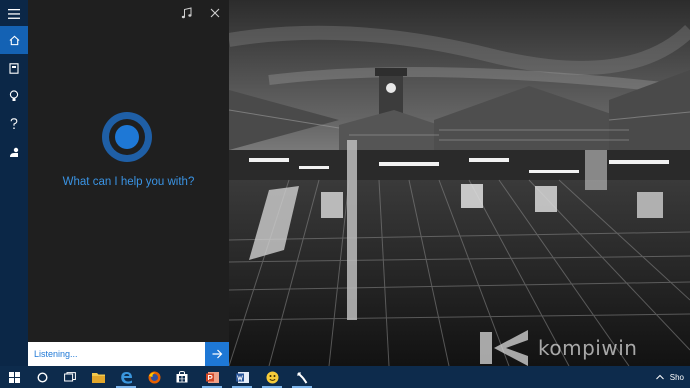 Image resolution: width=690 pixels, height=388 pixels. Describe the element at coordinates (127, 137) in the screenshot. I see `cortana-listening-indicator` at that location.